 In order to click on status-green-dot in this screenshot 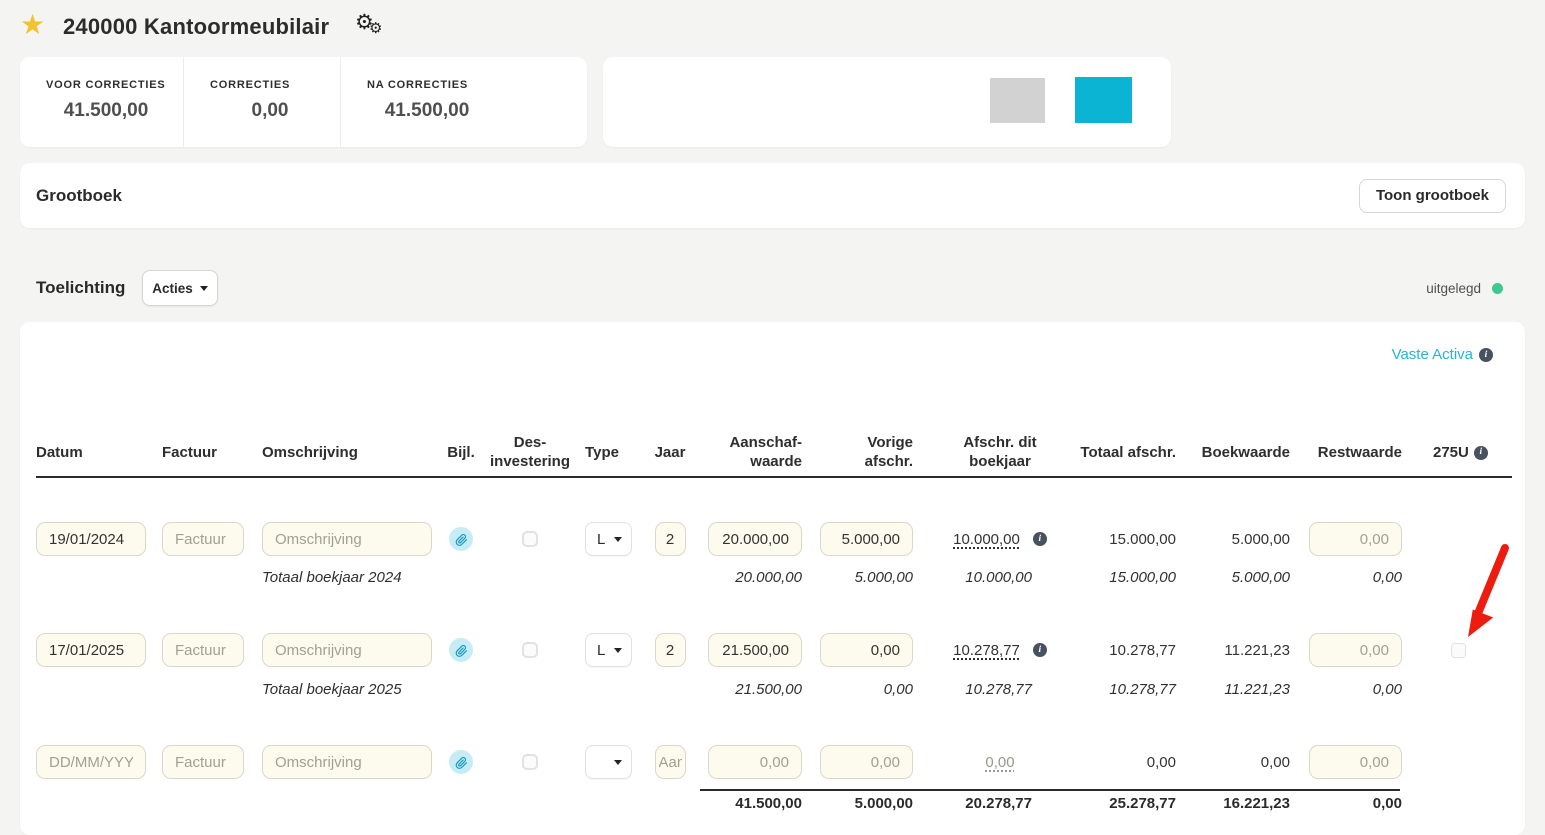, I will do `click(1497, 288)`.